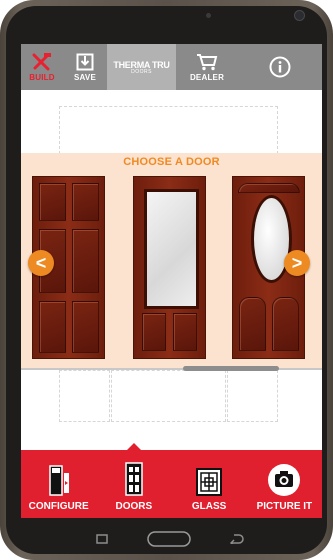 The image size is (333, 560). What do you see at coordinates (42, 77) in the screenshot?
I see `build-label: BUILD` at bounding box center [42, 77].